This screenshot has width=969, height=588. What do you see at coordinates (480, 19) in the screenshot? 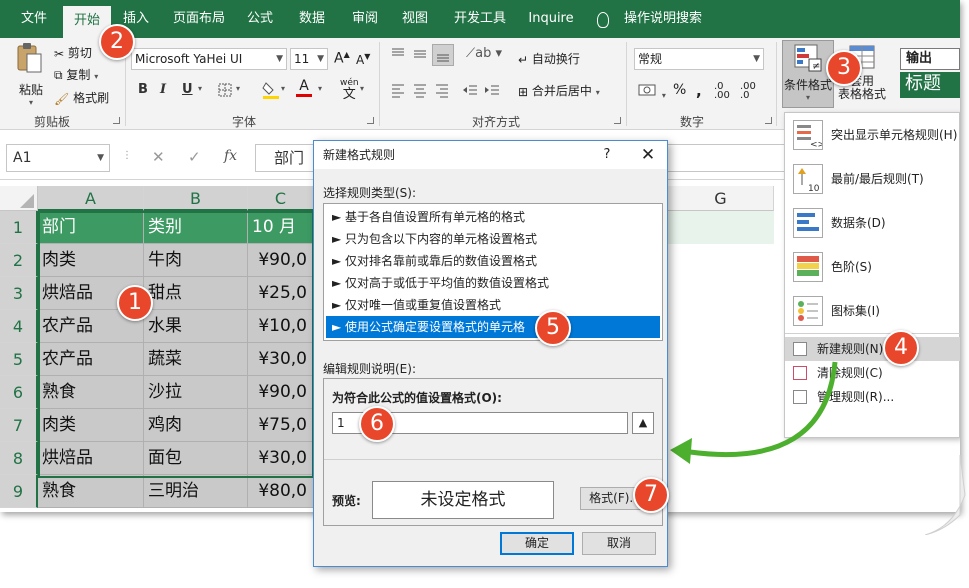
I see `tab-developer: 开发工具` at bounding box center [480, 19].